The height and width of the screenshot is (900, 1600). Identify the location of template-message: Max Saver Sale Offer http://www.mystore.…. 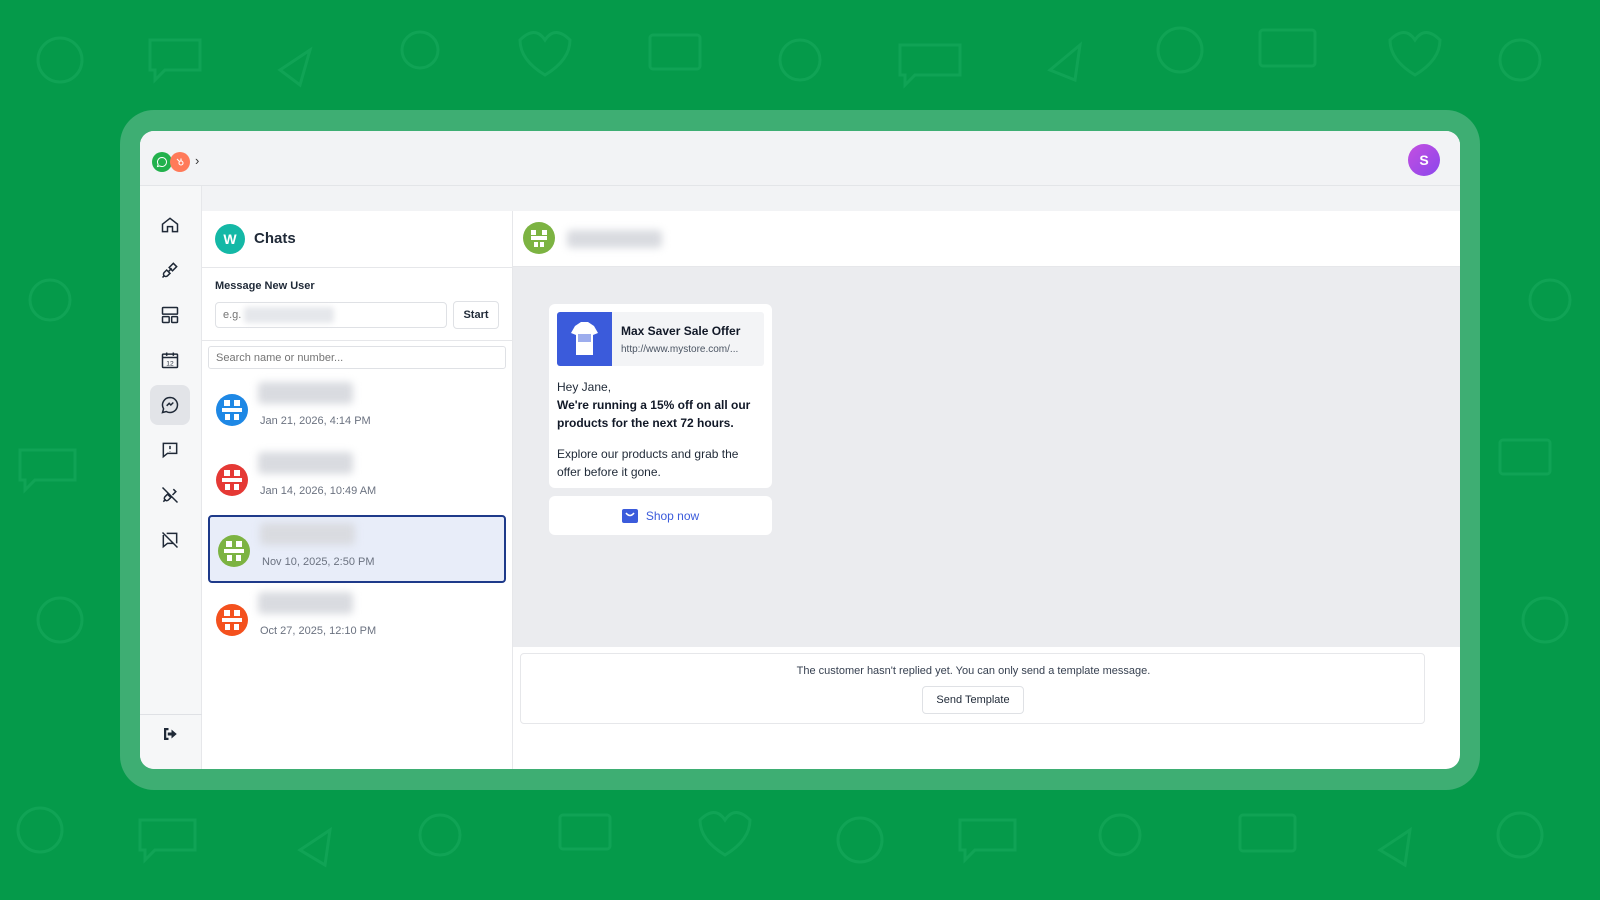
(660, 396).